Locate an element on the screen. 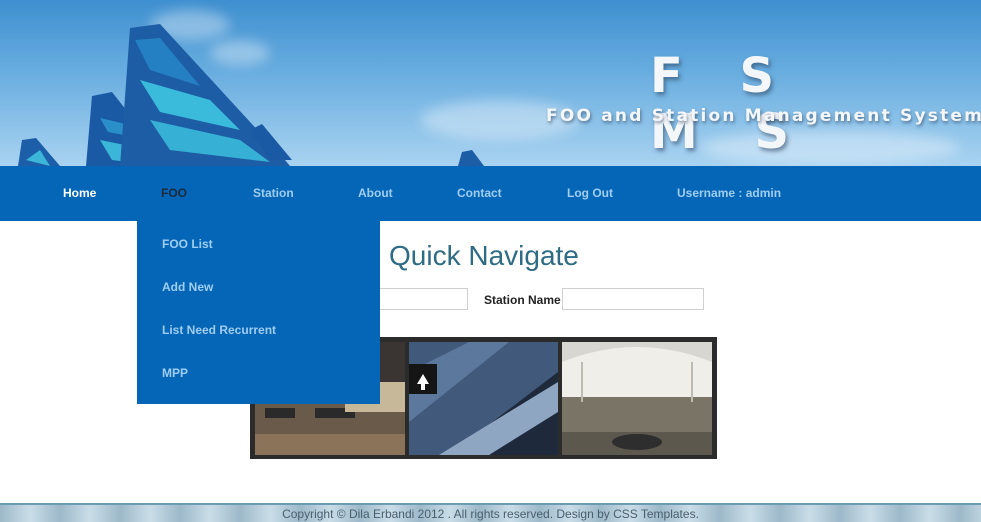  nav-logout: Log Out is located at coordinates (590, 193).